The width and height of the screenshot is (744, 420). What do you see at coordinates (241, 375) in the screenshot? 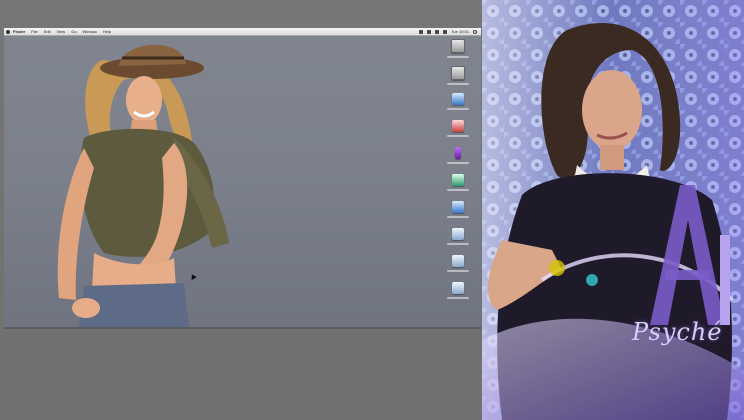
I see `desktop-gap` at bounding box center [241, 375].